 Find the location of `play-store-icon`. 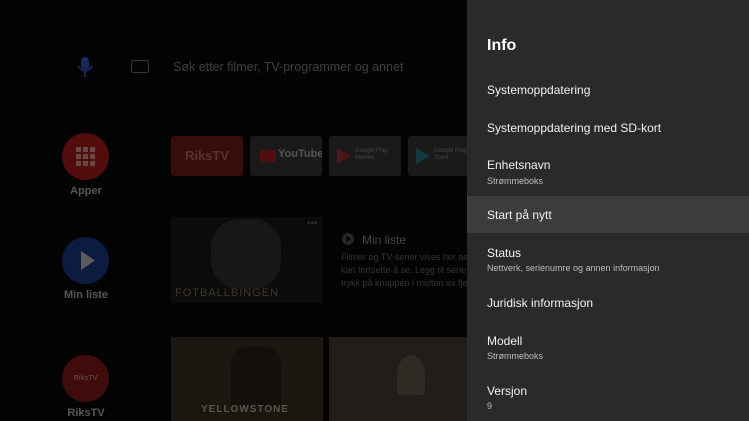

play-store-icon is located at coordinates (423, 156).